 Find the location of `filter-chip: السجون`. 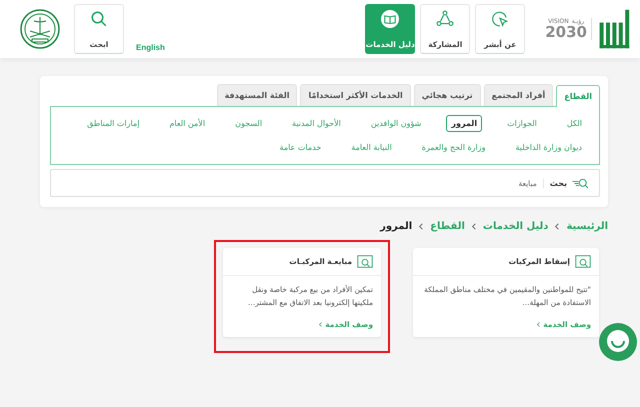

filter-chip: السجون is located at coordinates (249, 123).